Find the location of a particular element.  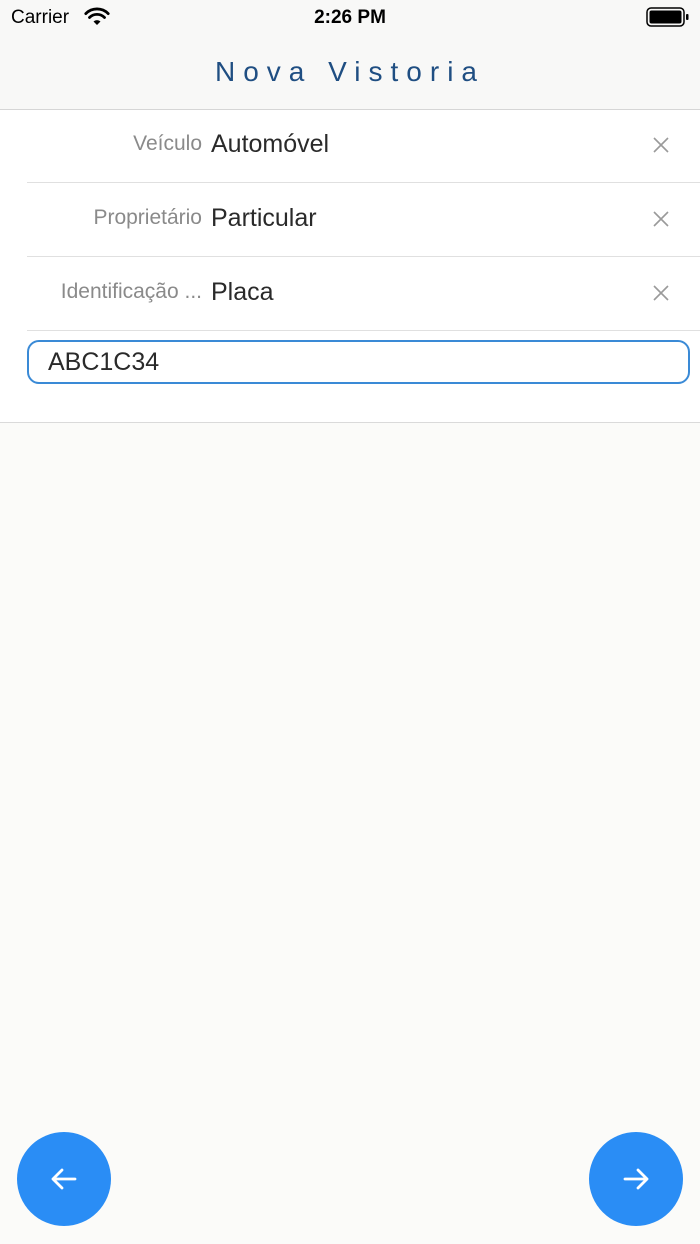

plate-input is located at coordinates (358, 362).